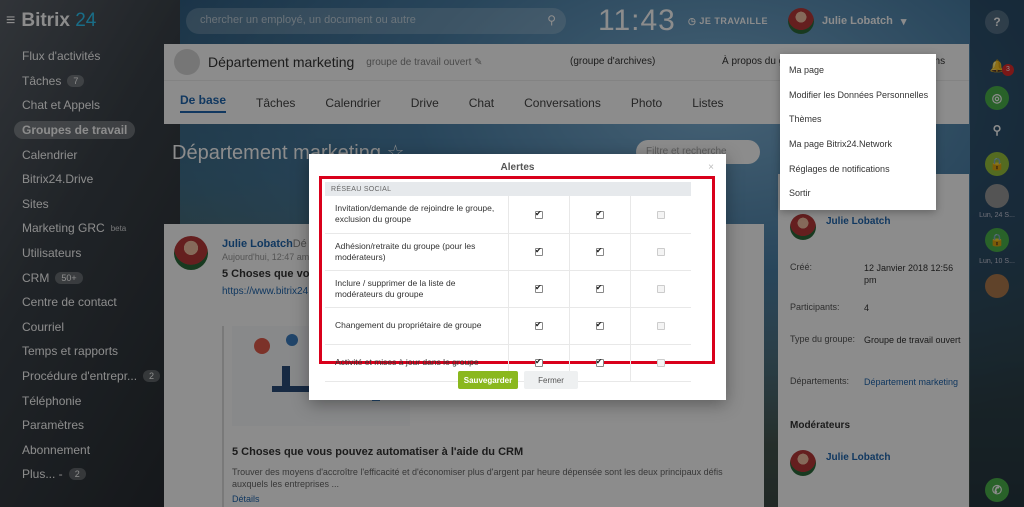  What do you see at coordinates (488, 380) in the screenshot?
I see `save-button: Sauvegarder` at bounding box center [488, 380].